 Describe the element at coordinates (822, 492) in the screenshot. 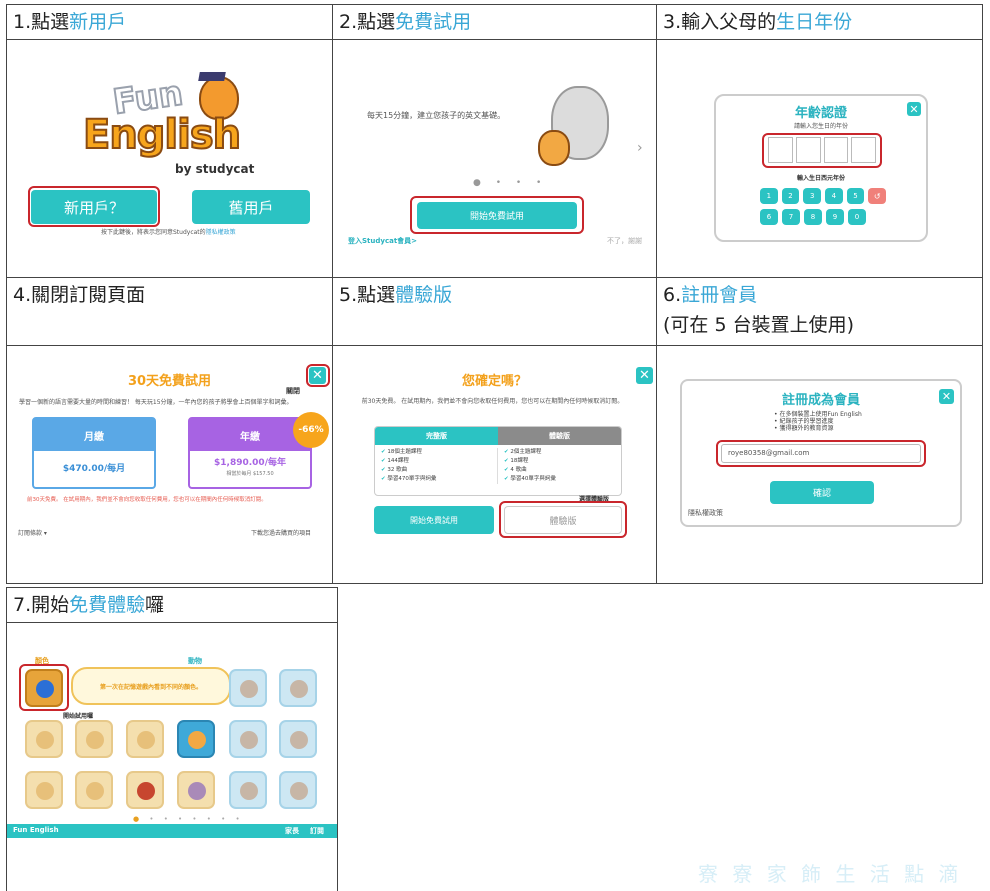

I see `confirm-button: 確認` at that location.